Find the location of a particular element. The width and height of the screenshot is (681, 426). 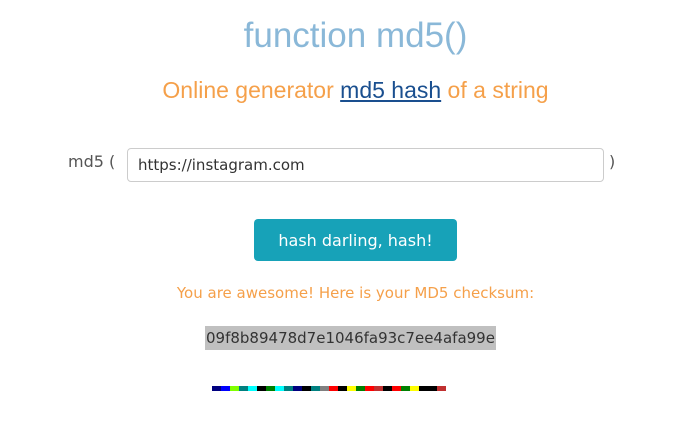

string-input is located at coordinates (365, 165).